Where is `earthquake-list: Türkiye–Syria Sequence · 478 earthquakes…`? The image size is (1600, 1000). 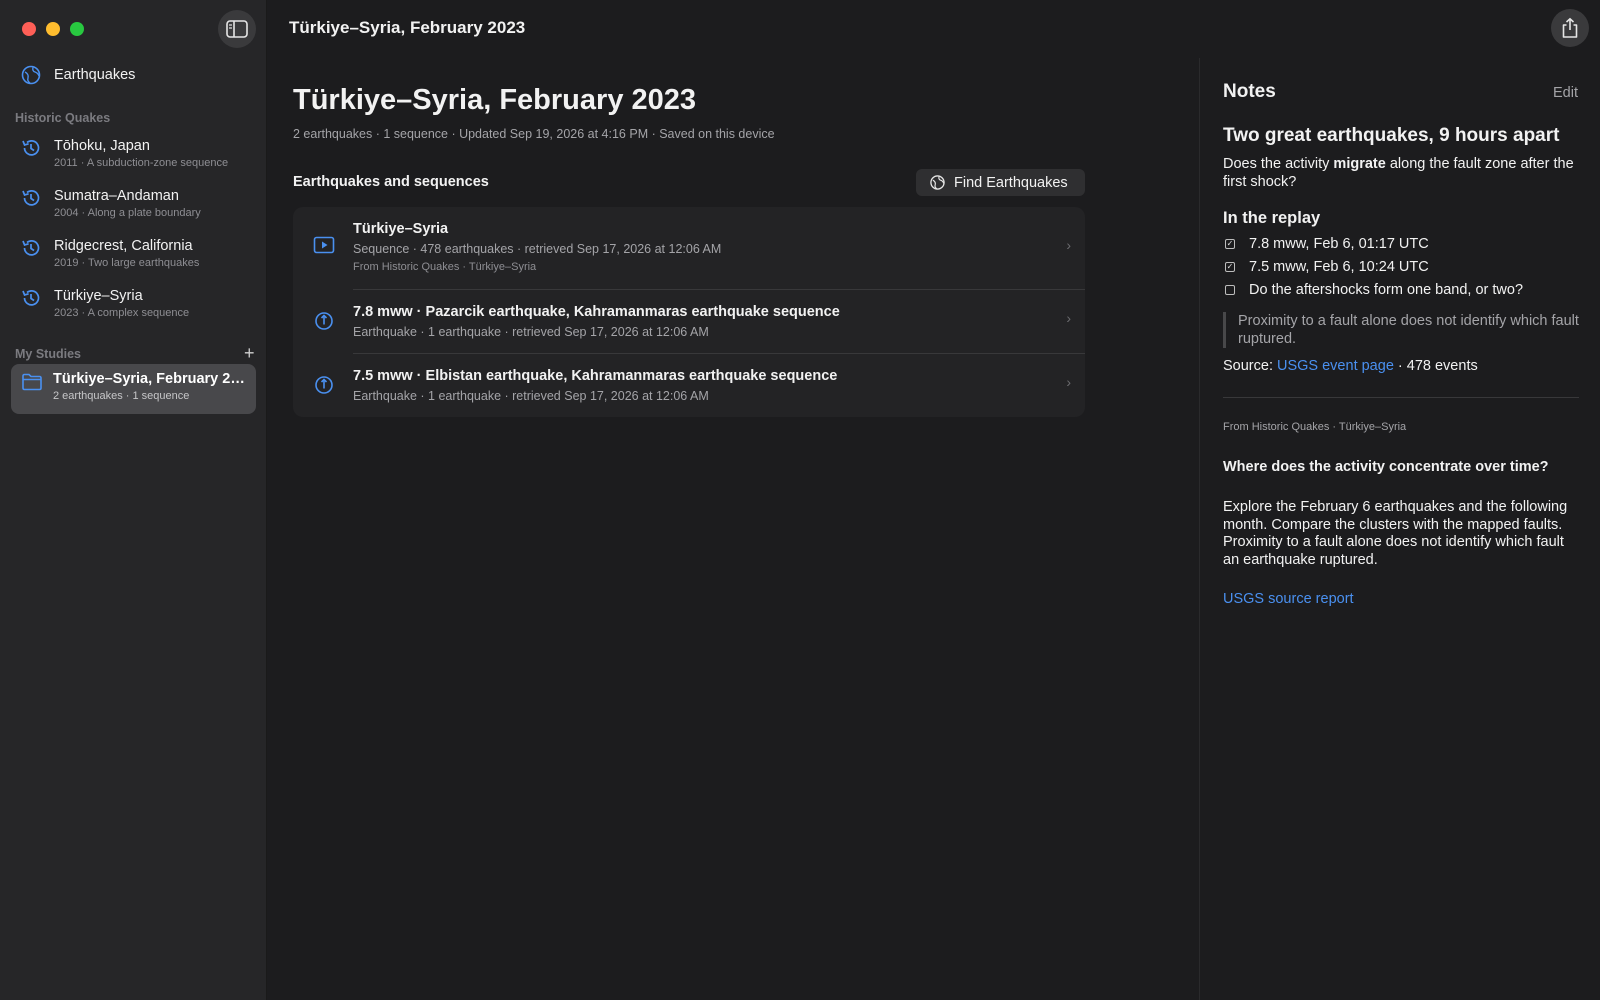
earthquake-list: Türkiye–Syria Sequence · 478 earthquakes… is located at coordinates (689, 312).